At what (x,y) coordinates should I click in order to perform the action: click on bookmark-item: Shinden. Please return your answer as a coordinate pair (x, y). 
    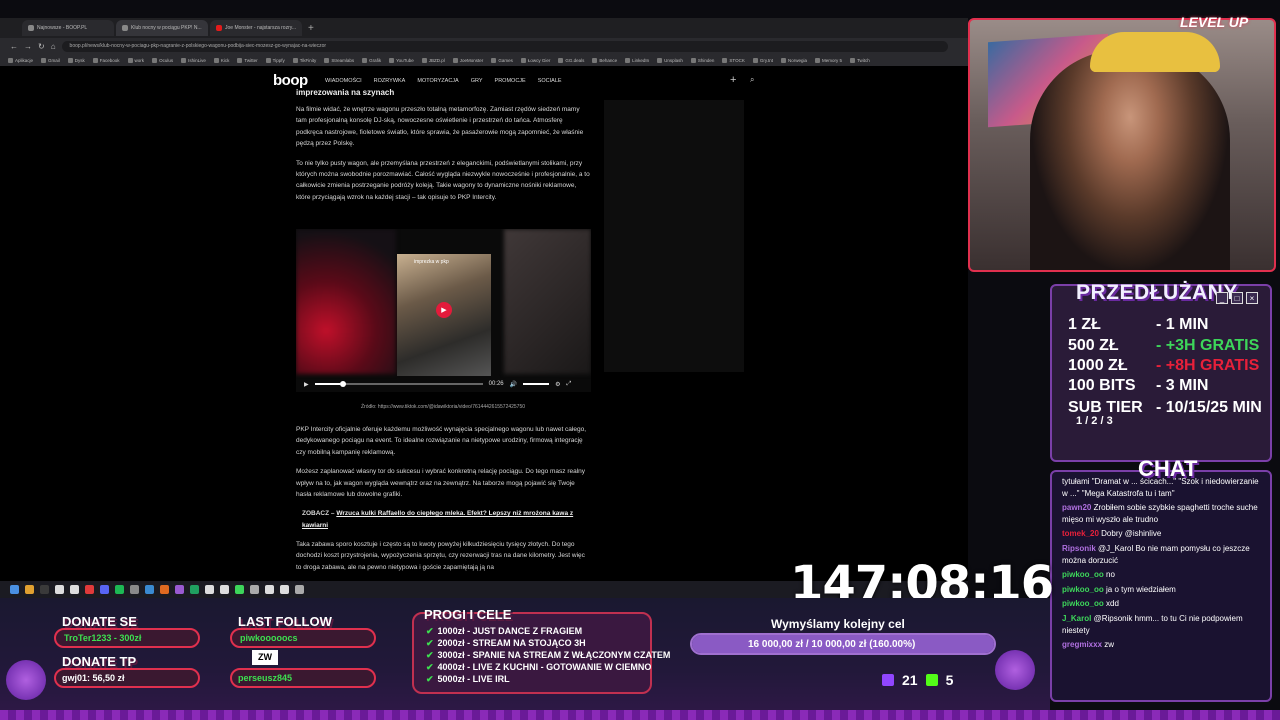
    Looking at the image, I should click on (702, 60).